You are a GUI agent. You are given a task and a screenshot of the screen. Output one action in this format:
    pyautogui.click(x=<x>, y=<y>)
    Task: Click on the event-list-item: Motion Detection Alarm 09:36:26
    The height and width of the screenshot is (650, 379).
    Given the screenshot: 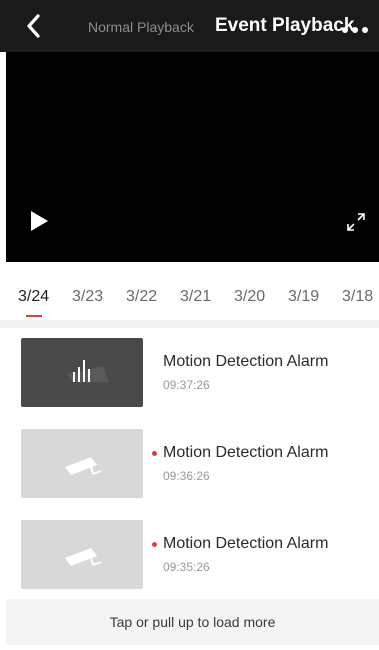 What is the action you would take?
    pyautogui.click(x=189, y=469)
    